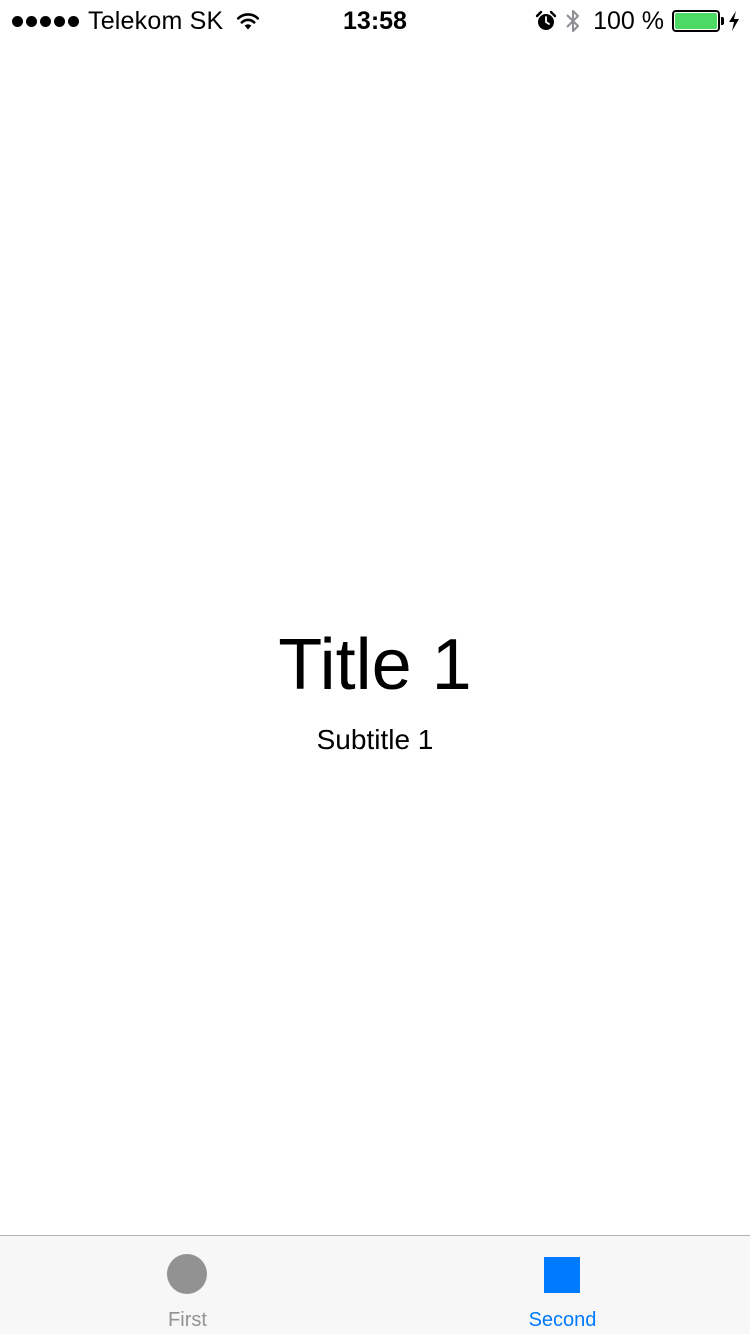 This screenshot has width=750, height=1334. Describe the element at coordinates (734, 21) in the screenshot. I see `charging-bolt-icon` at that location.